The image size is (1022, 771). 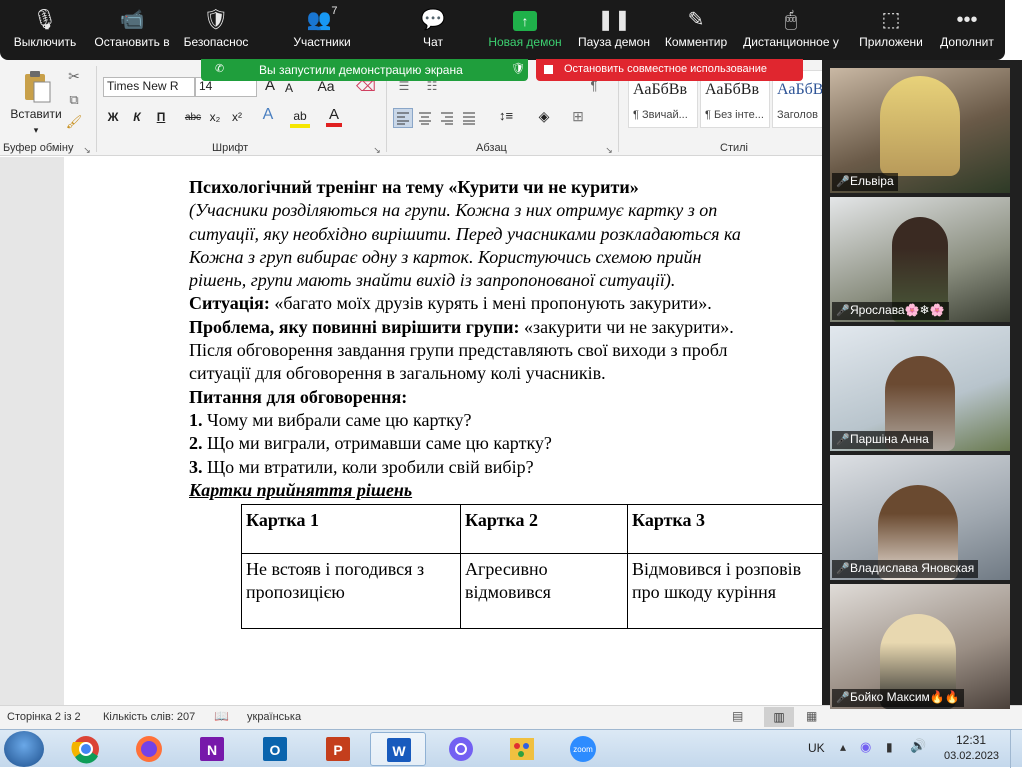 What do you see at coordinates (544, 591) in the screenshot?
I see `table-cell: Агресивно відмовився` at bounding box center [544, 591].